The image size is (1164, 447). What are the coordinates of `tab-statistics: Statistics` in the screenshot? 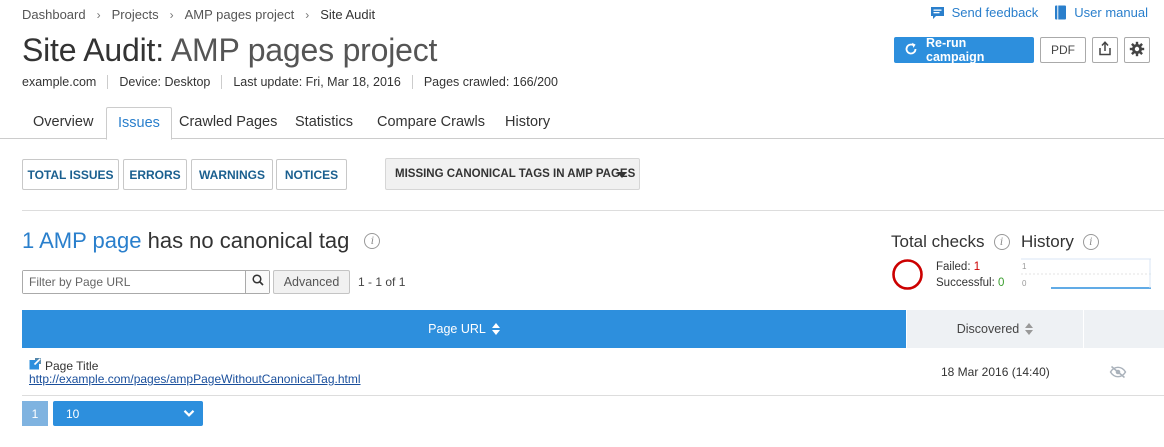 It's located at (324, 123).